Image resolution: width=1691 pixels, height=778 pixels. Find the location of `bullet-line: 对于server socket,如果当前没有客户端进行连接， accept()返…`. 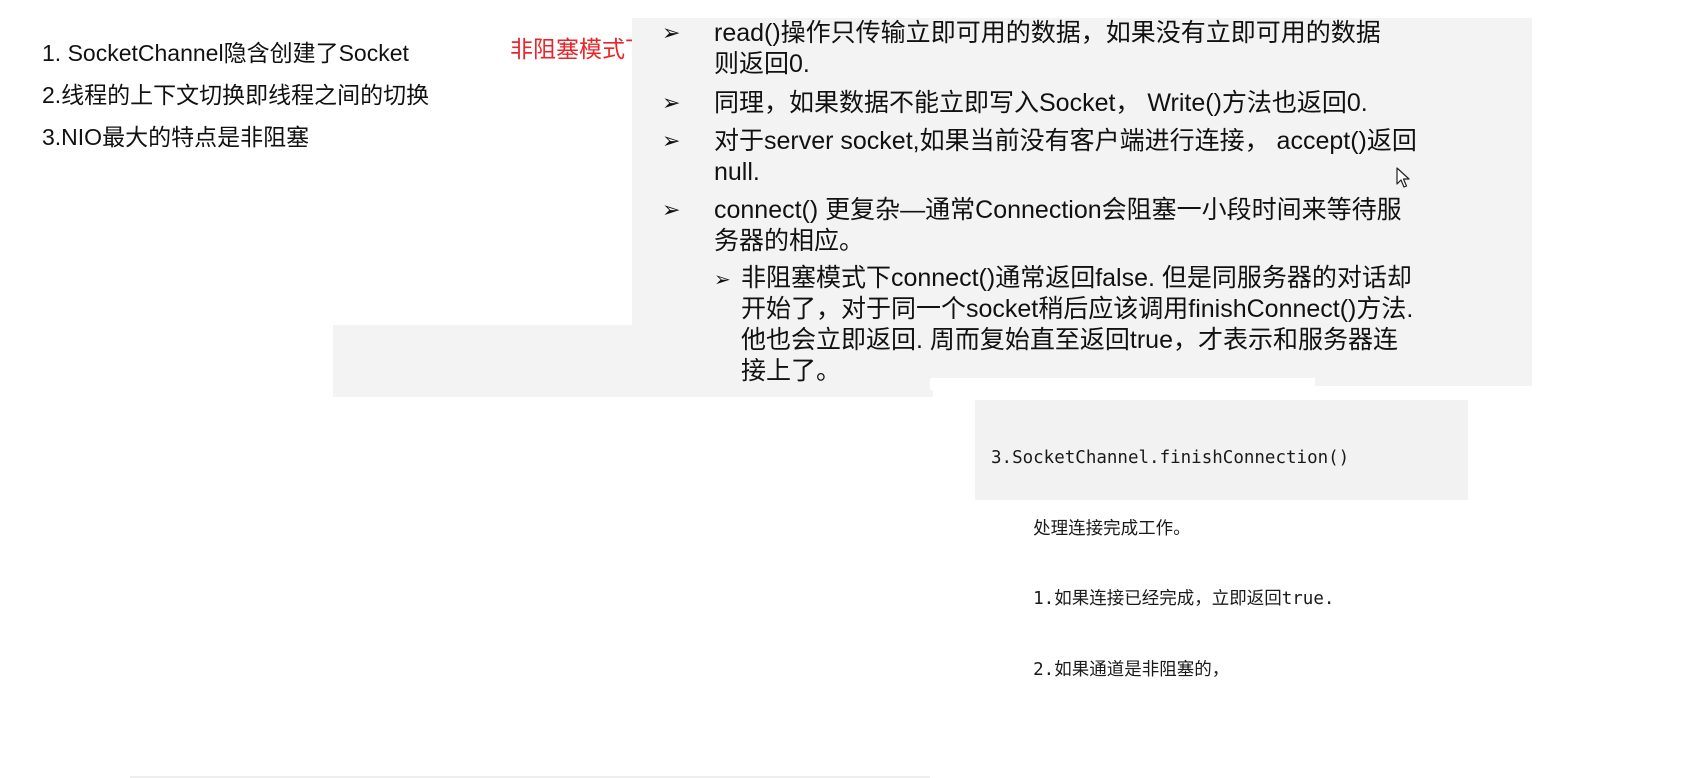

bullet-line: 对于server socket,如果当前没有客户端进行连接， accept()返… is located at coordinates (1065, 141).